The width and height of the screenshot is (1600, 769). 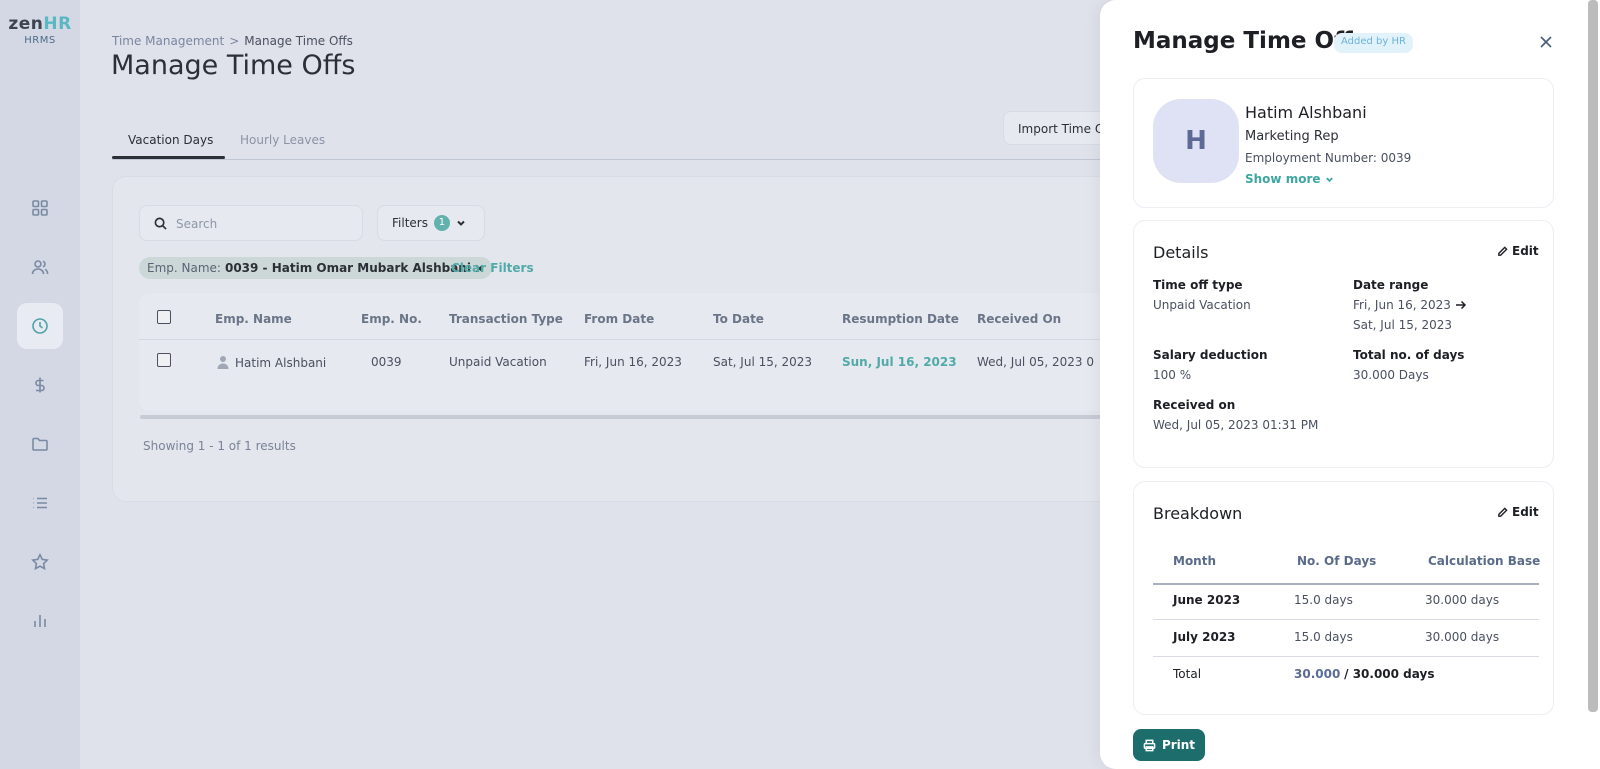 What do you see at coordinates (253, 319) in the screenshot?
I see `column-header-emp-name: Emp. Name` at bounding box center [253, 319].